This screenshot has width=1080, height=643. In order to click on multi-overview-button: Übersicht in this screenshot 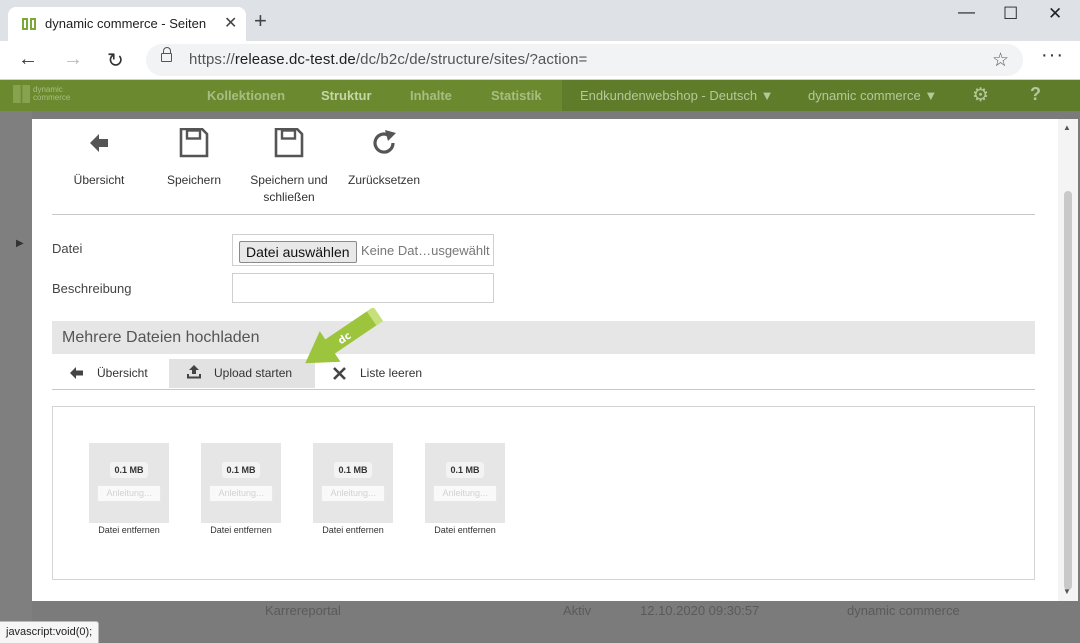, I will do `click(112, 373)`.